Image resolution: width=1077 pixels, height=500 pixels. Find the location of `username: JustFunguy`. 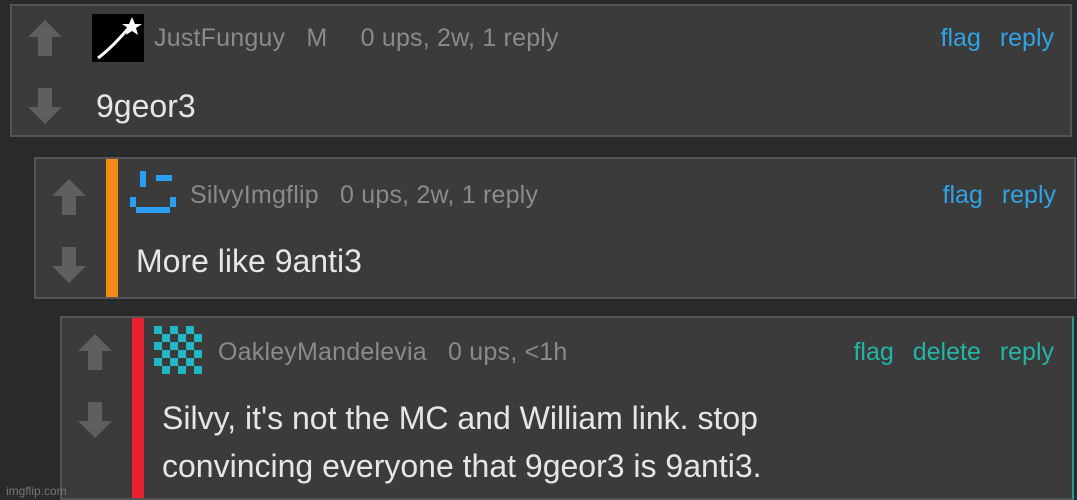

username: JustFunguy is located at coordinates (219, 38).